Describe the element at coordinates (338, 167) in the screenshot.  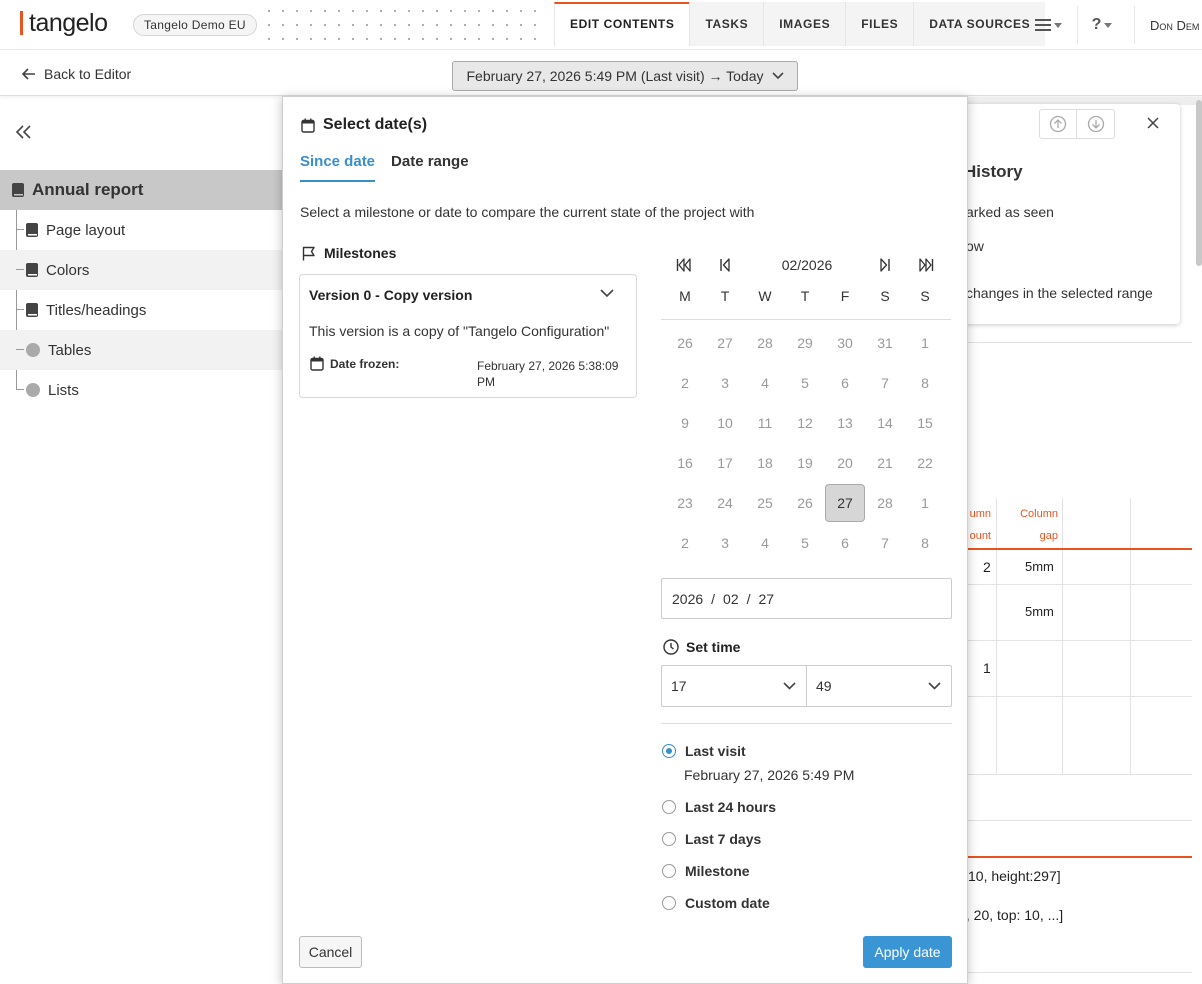
I see `tab-since-date: Since date` at that location.